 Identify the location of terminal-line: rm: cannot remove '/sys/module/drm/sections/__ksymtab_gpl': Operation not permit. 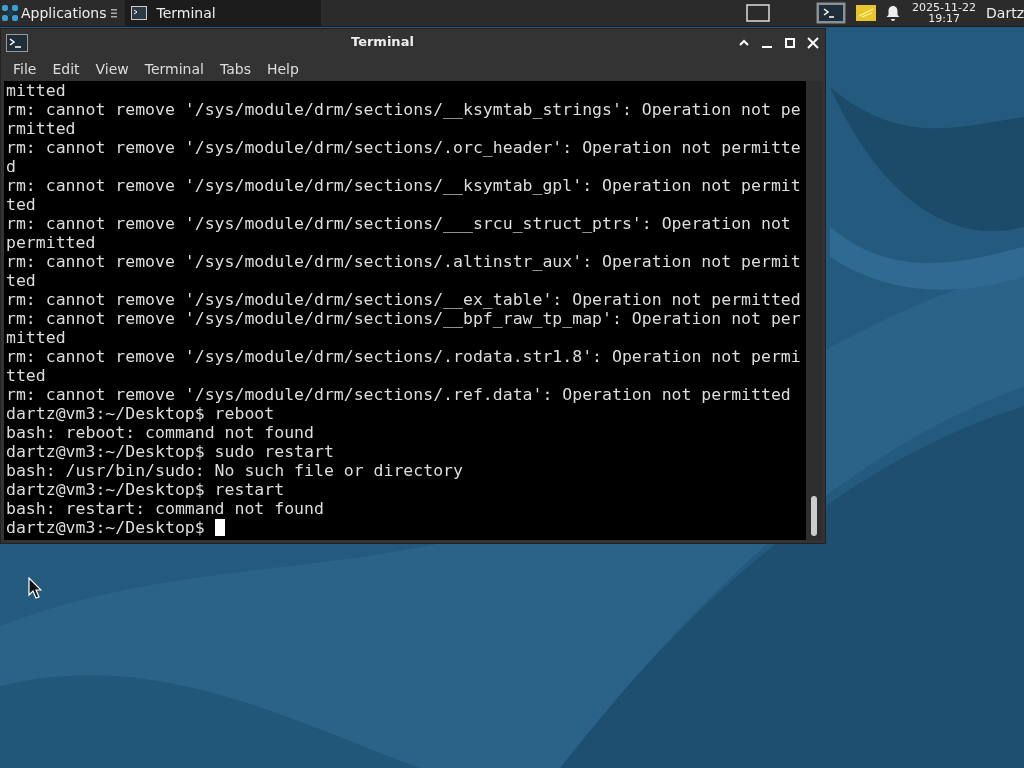
(403, 185).